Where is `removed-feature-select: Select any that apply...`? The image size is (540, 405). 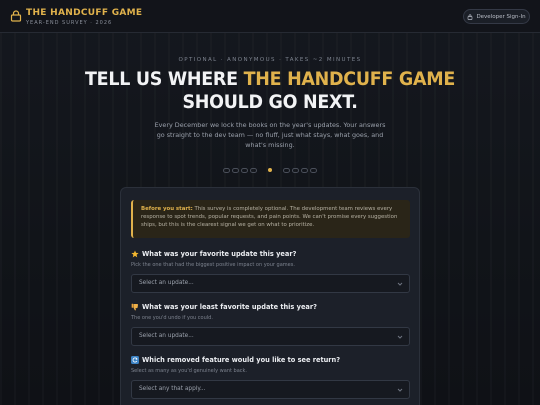
removed-feature-select: Select any that apply... is located at coordinates (270, 389).